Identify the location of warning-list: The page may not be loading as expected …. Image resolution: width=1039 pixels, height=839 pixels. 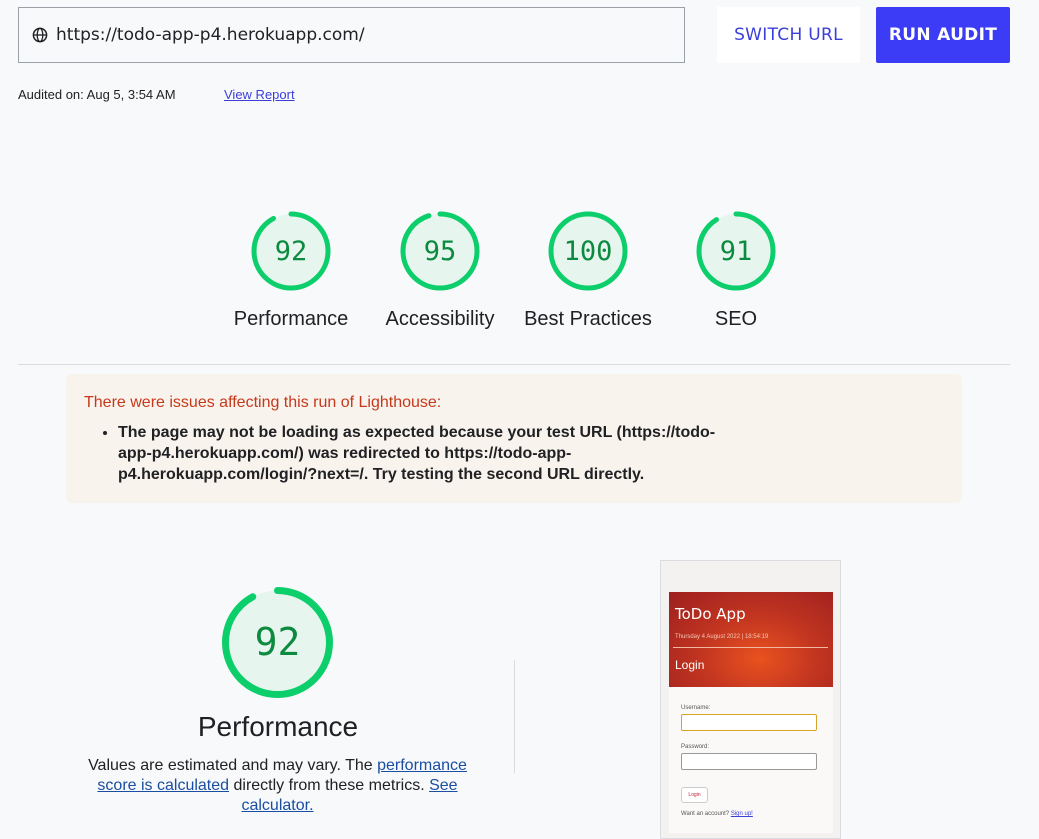
(428, 453).